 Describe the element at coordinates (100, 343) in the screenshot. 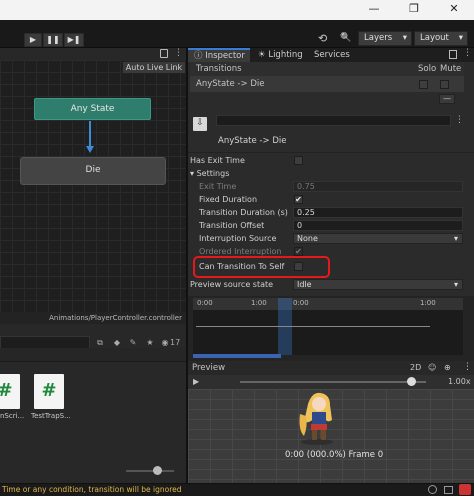

I see `filter-icon: ⧉` at that location.